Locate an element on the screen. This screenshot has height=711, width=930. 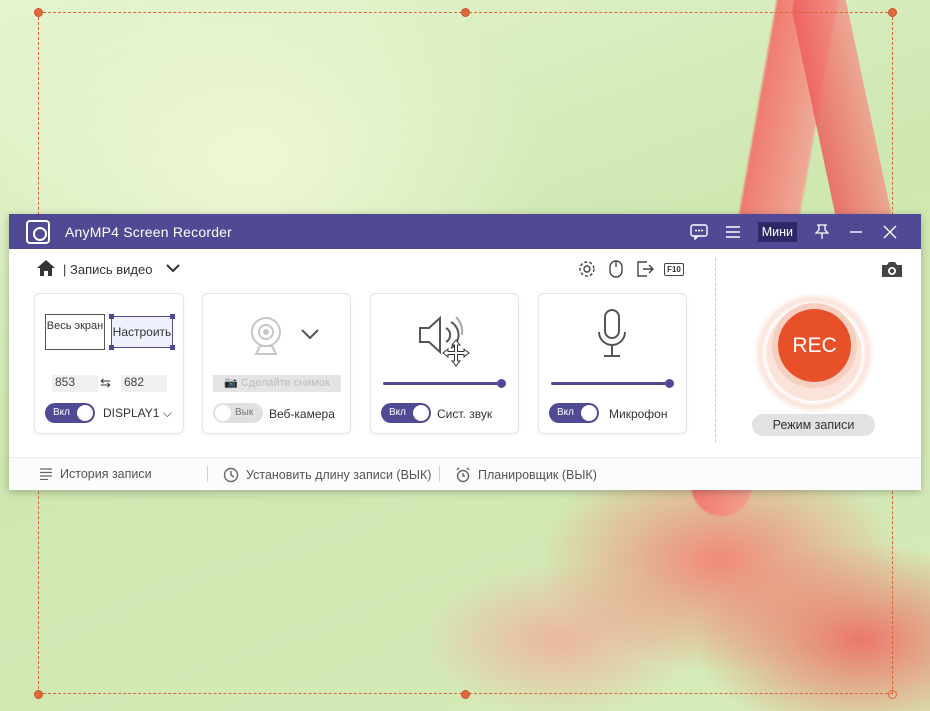
divider is located at coordinates (715, 350).